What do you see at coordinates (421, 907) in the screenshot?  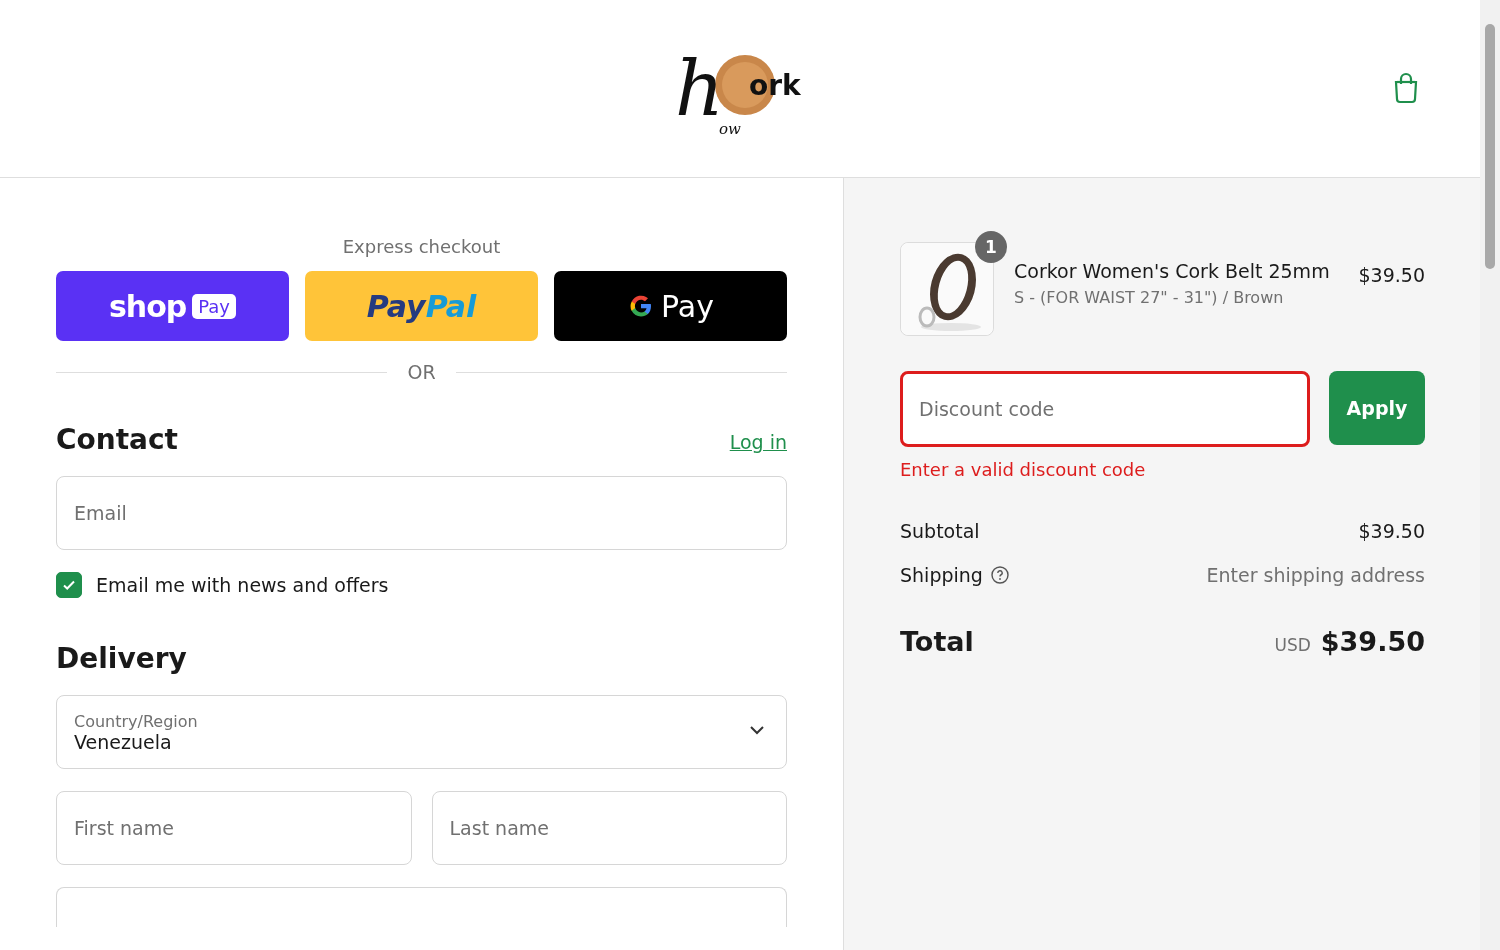 I see `address-field` at bounding box center [421, 907].